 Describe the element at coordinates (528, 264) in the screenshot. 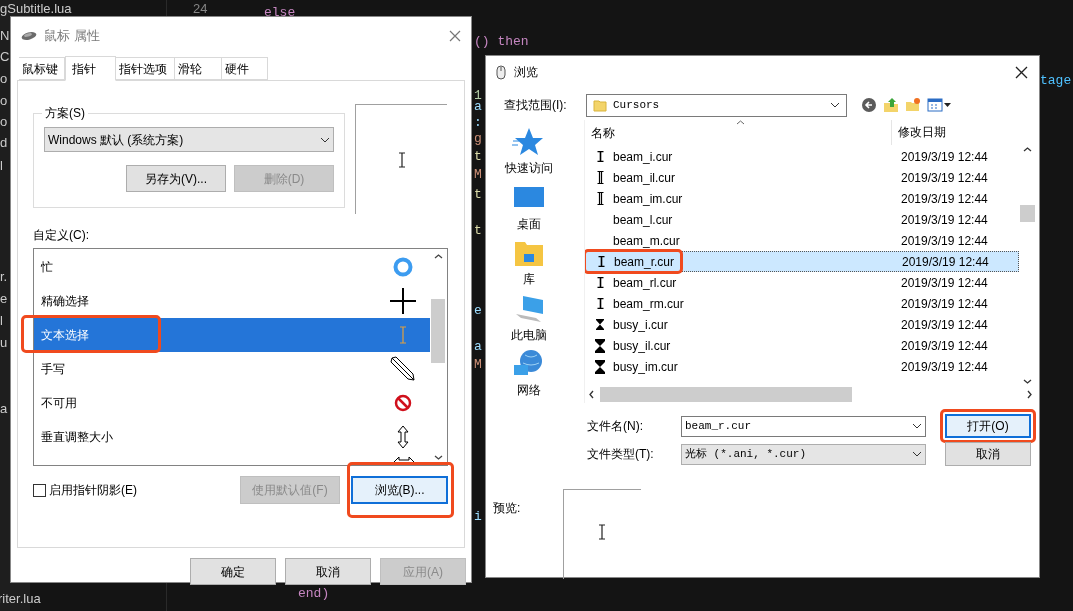

I see `place-item: 库` at that location.